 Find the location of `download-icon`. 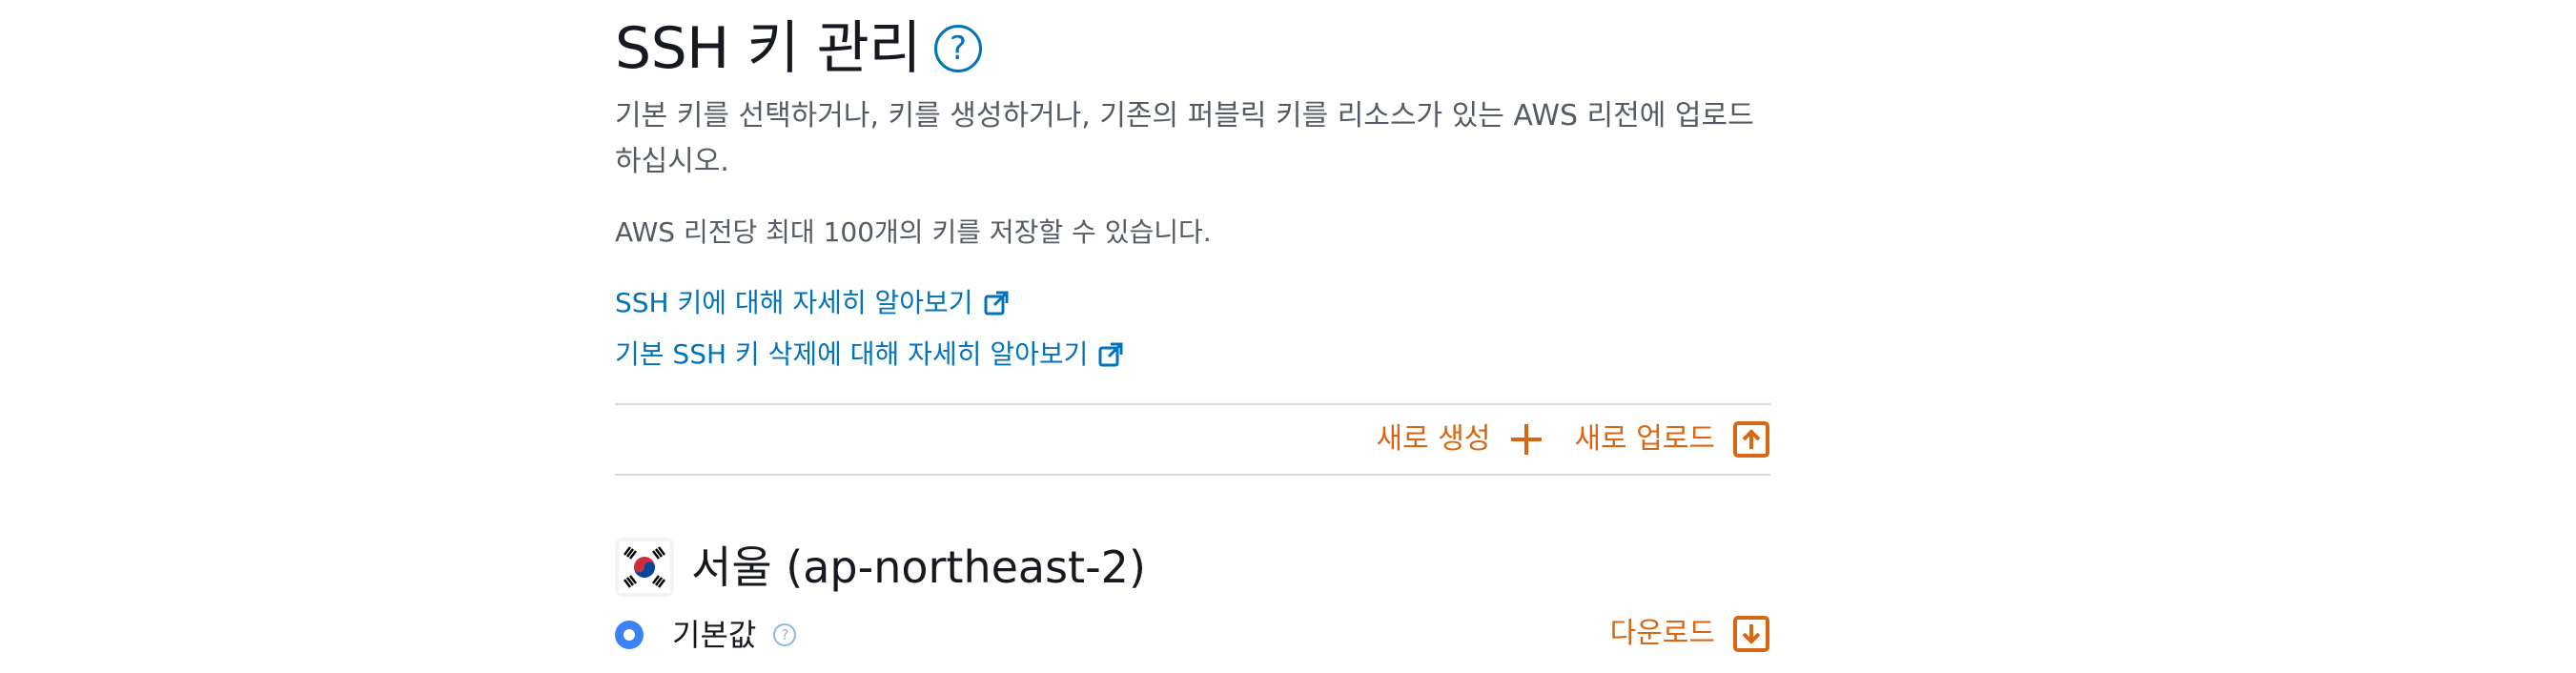

download-icon is located at coordinates (1751, 634).